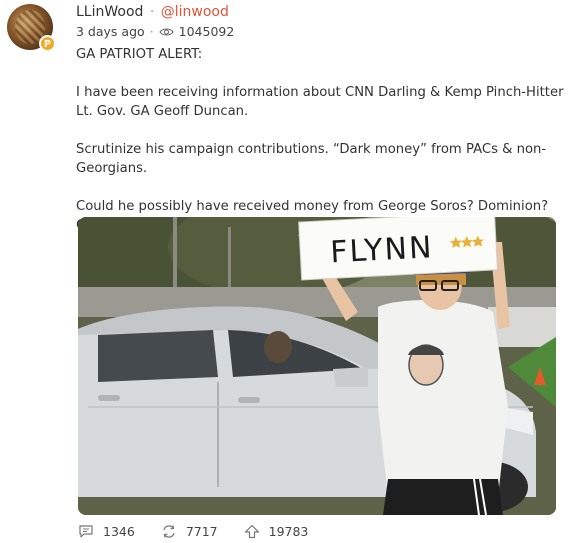 The image size is (576, 543). Describe the element at coordinates (251, 531) in the screenshot. I see `upvote-icon` at that location.